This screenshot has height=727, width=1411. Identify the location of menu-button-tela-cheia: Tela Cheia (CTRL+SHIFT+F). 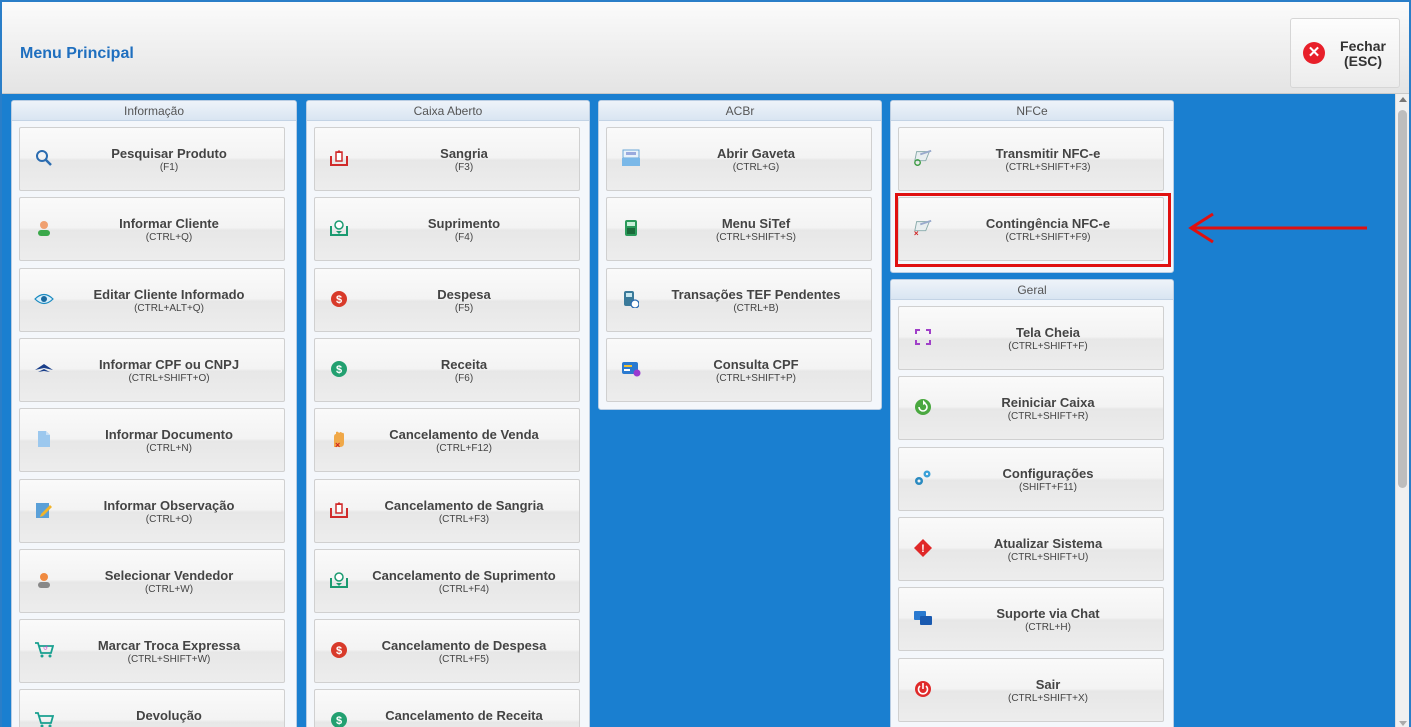
(1031, 338).